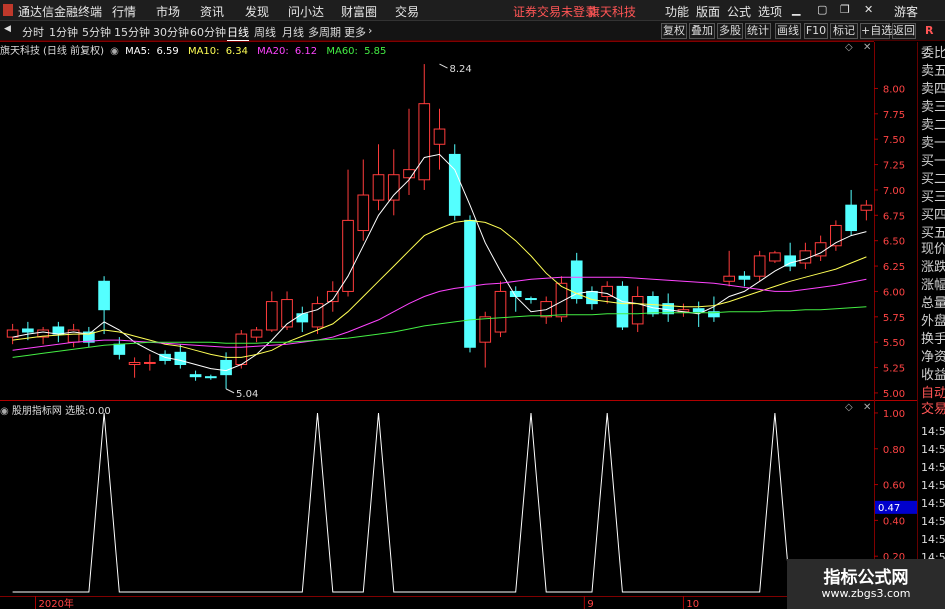  I want to click on side-label-0: 委比, so click(933, 53).